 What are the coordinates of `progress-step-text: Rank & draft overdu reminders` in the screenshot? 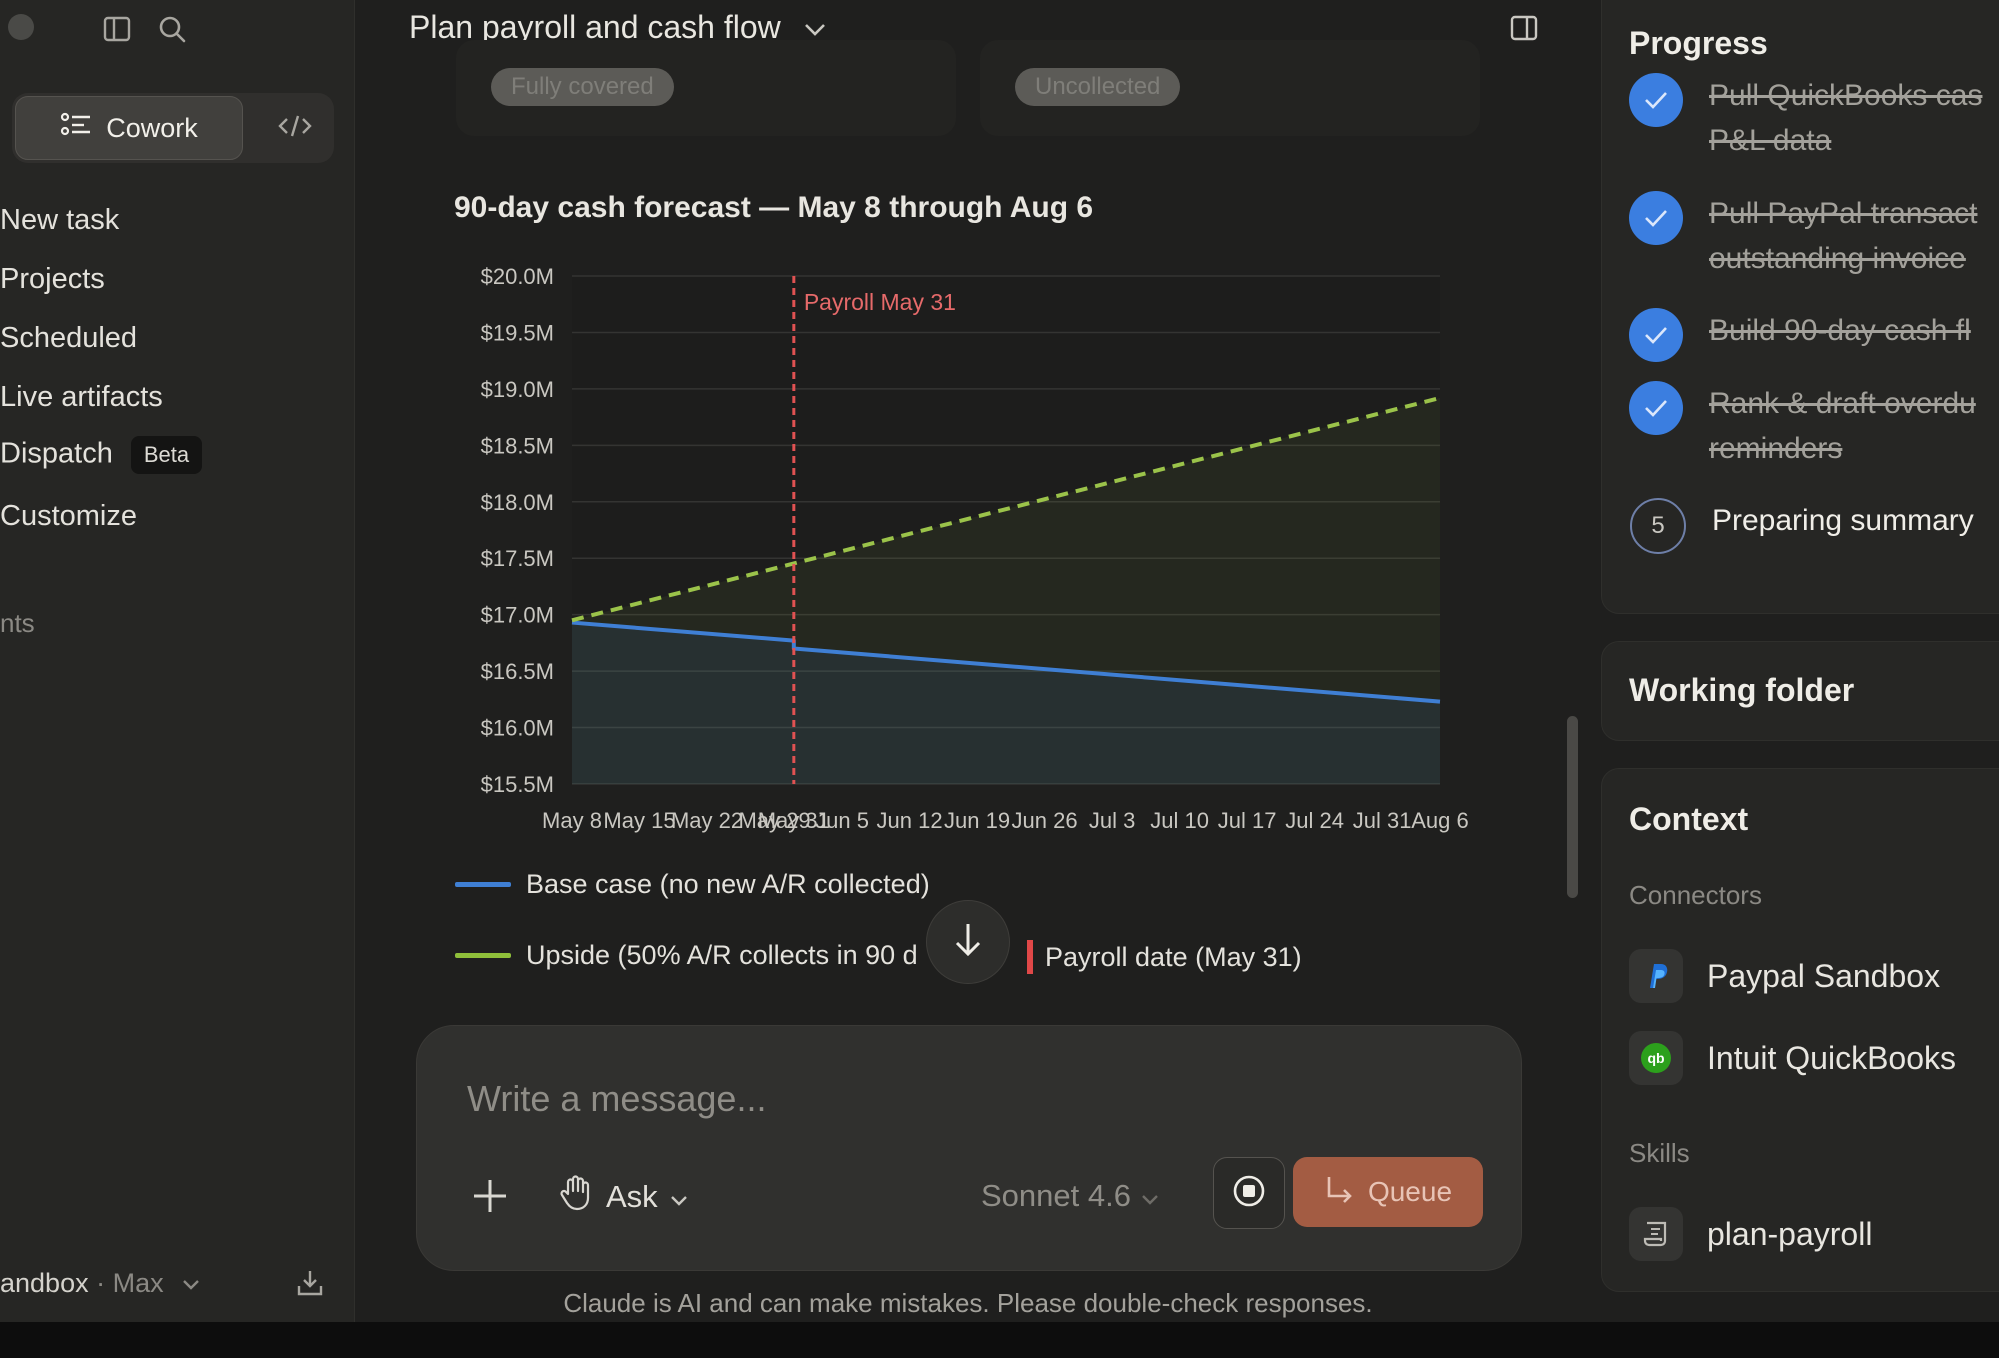 It's located at (1842, 426).